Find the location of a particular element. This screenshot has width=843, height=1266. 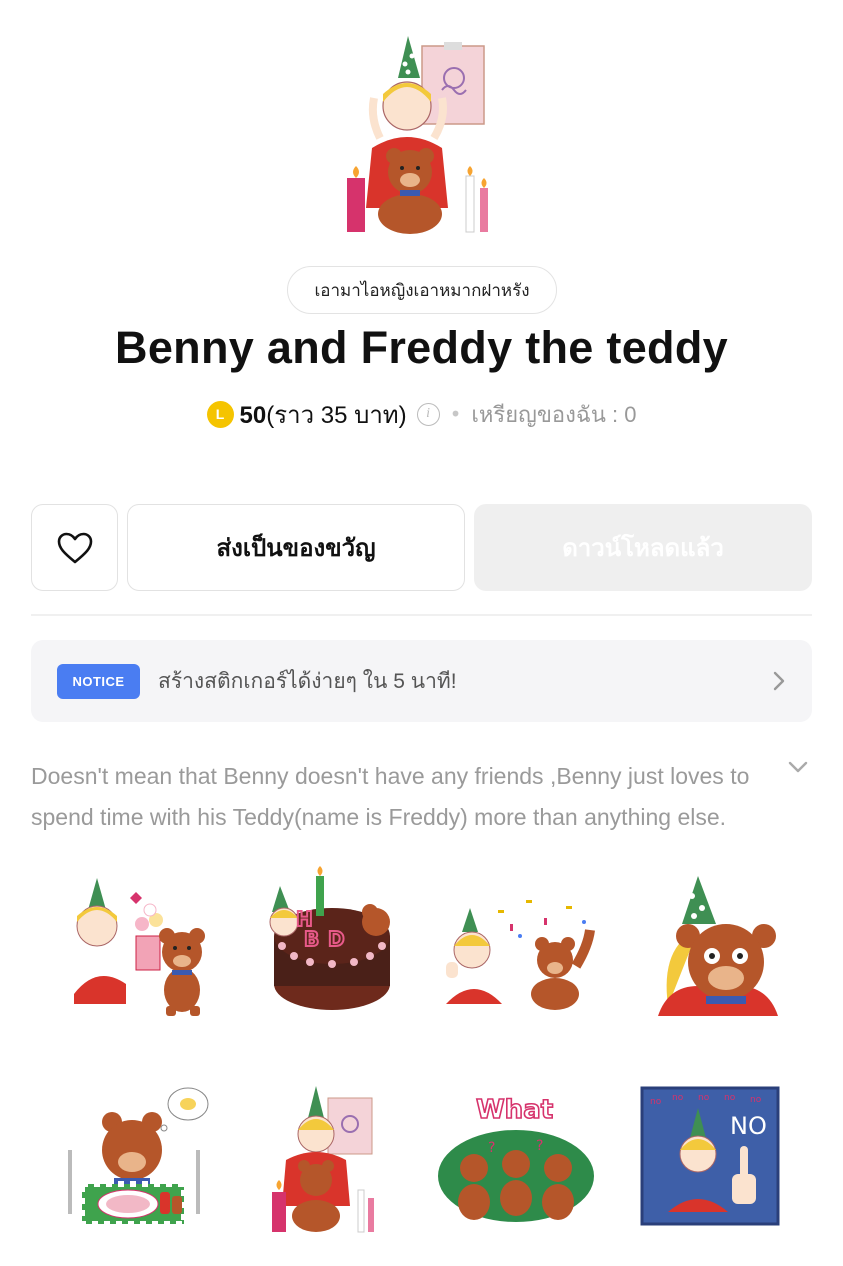

sticker-title: Benny and Freddy the teddy is located at coordinates (421, 347).